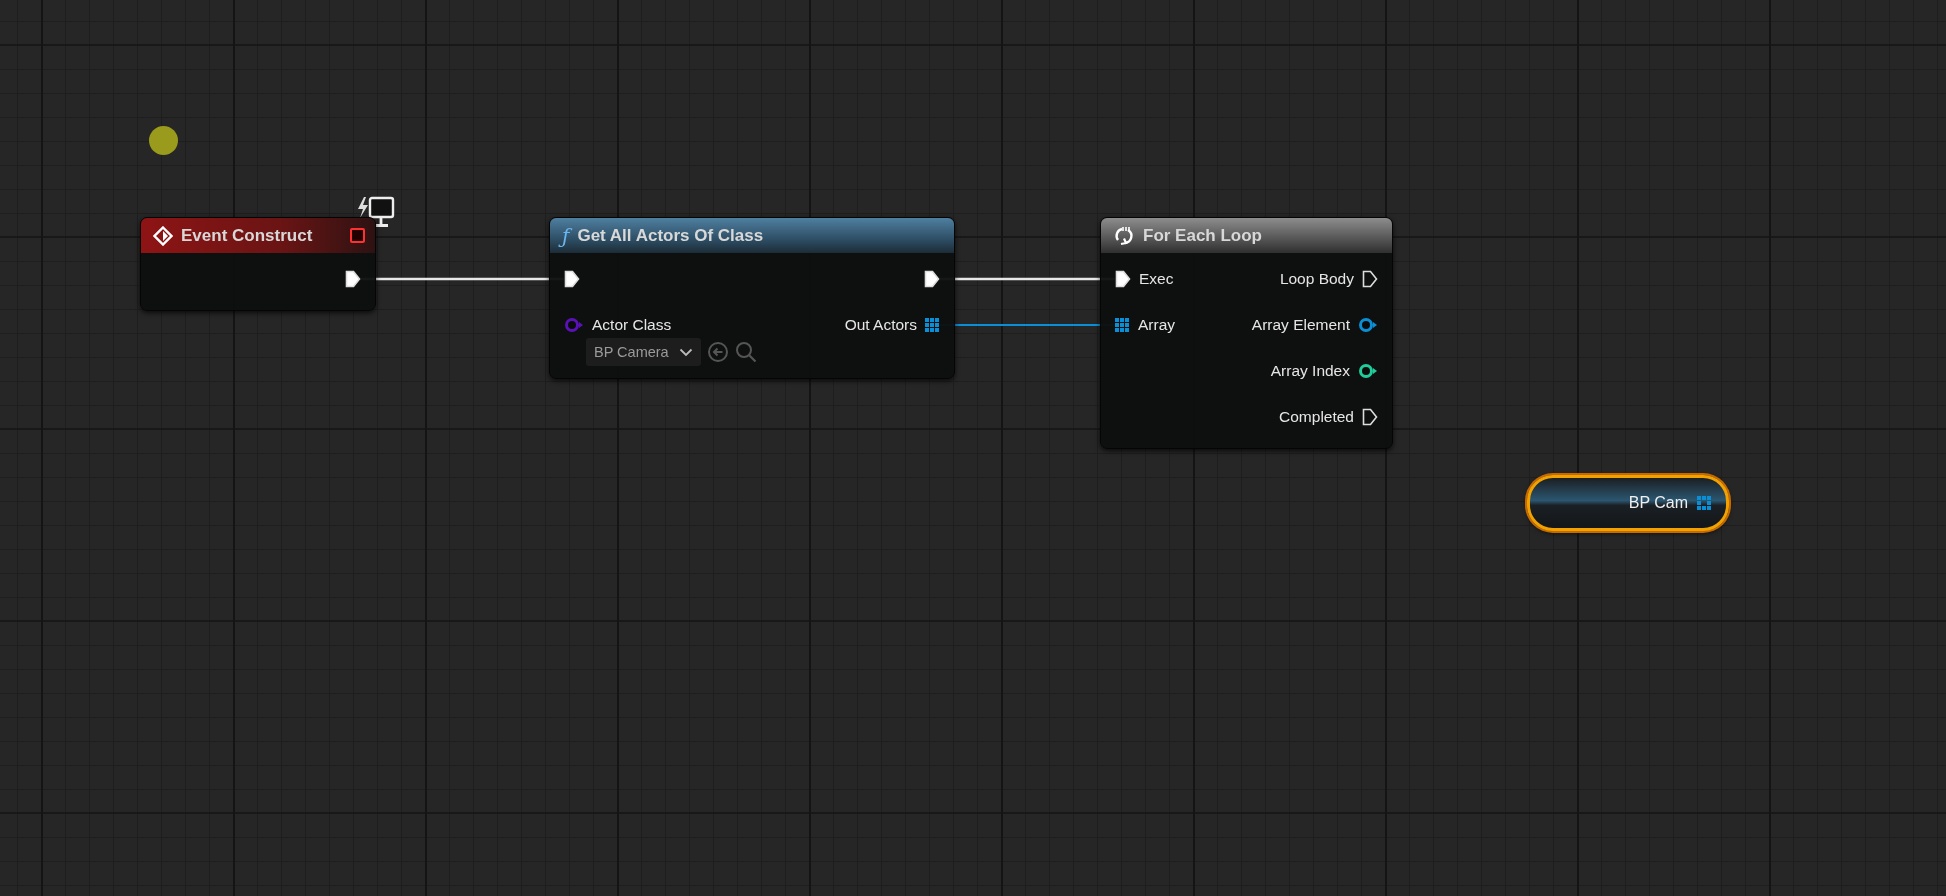 The height and width of the screenshot is (896, 1946). Describe the element at coordinates (376, 213) in the screenshot. I see `lightning-monitor-icon` at that location.